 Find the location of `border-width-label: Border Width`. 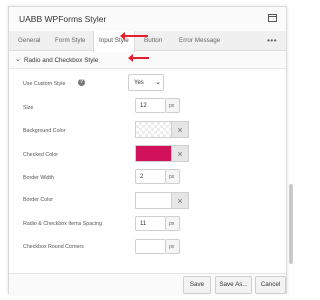

border-width-label: Border Width is located at coordinates (38, 178).